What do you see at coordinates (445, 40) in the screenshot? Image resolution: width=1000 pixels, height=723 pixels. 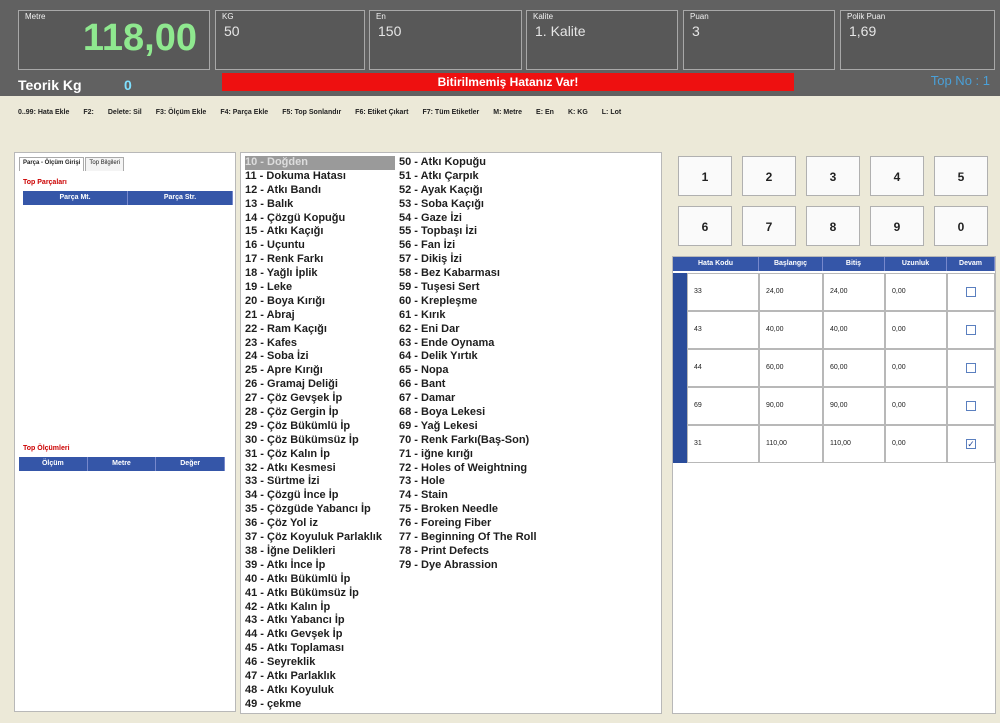 I see `en-box: En 150` at bounding box center [445, 40].